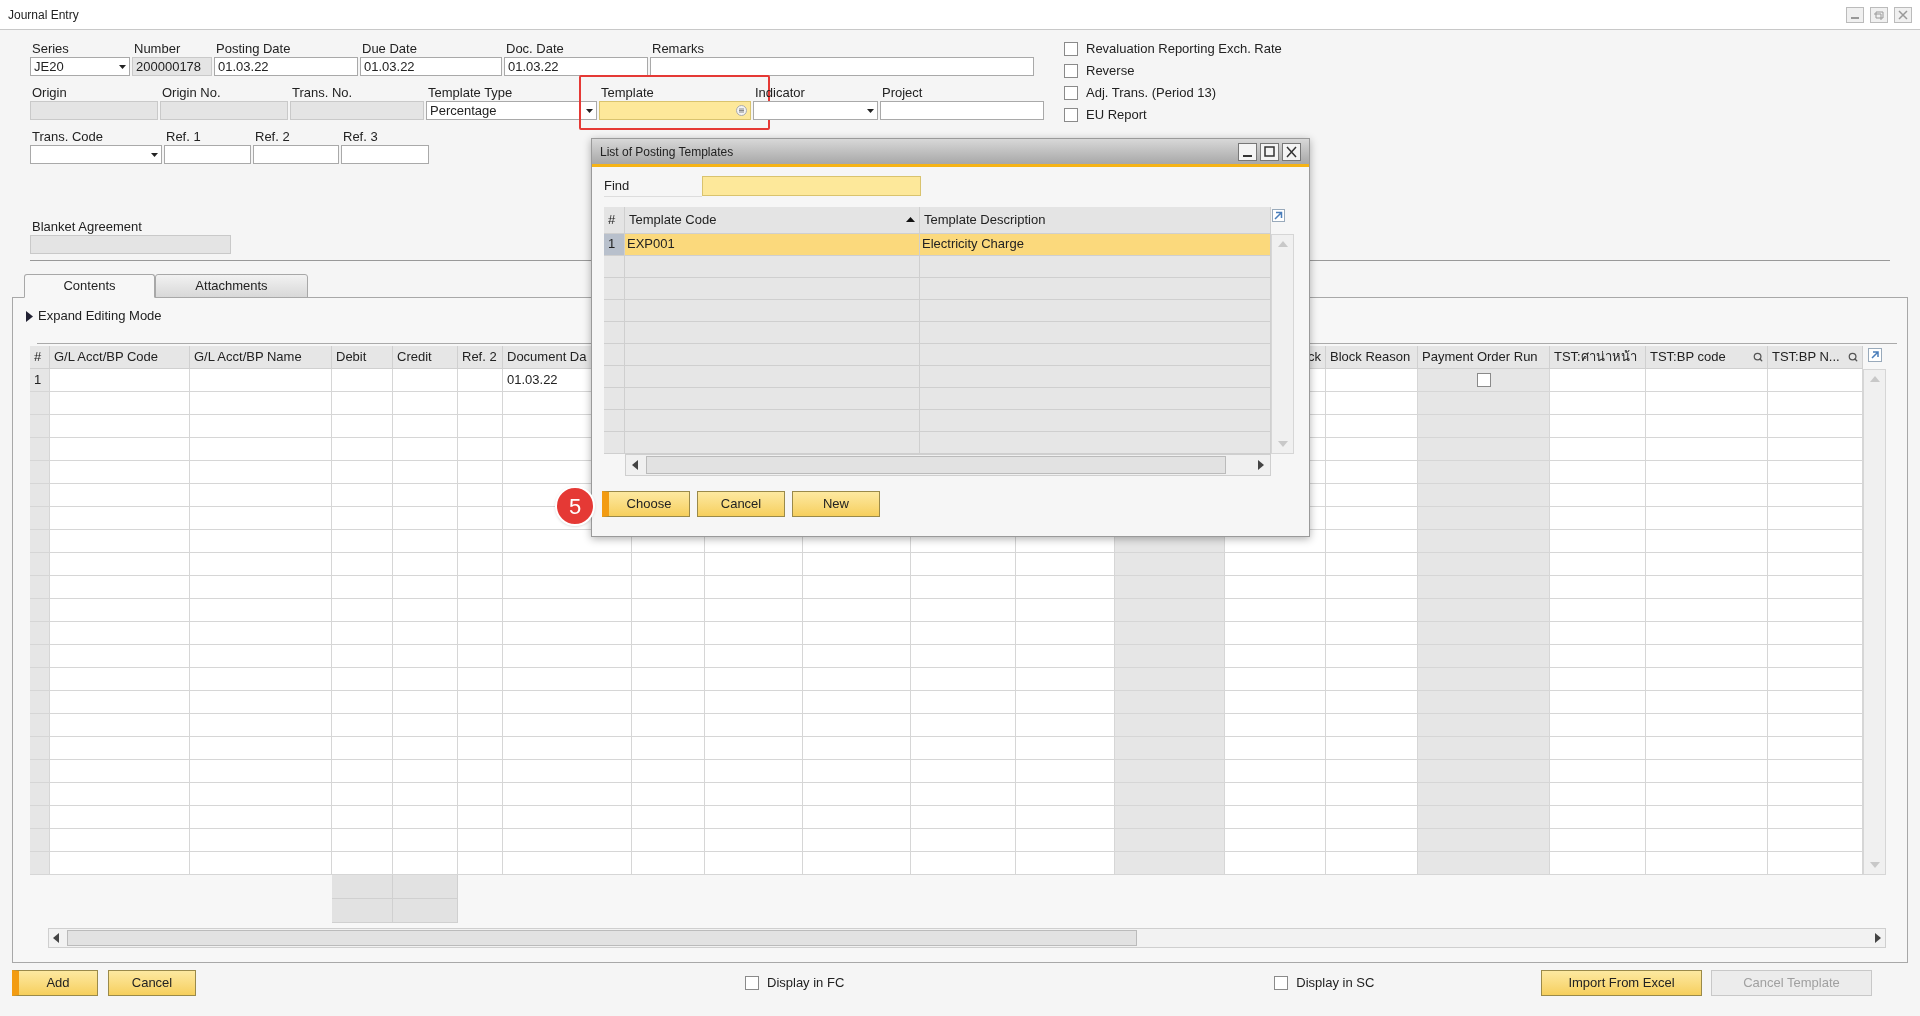 This screenshot has width=1920, height=1016. What do you see at coordinates (1247, 151) in the screenshot?
I see `minimize-icon` at bounding box center [1247, 151].